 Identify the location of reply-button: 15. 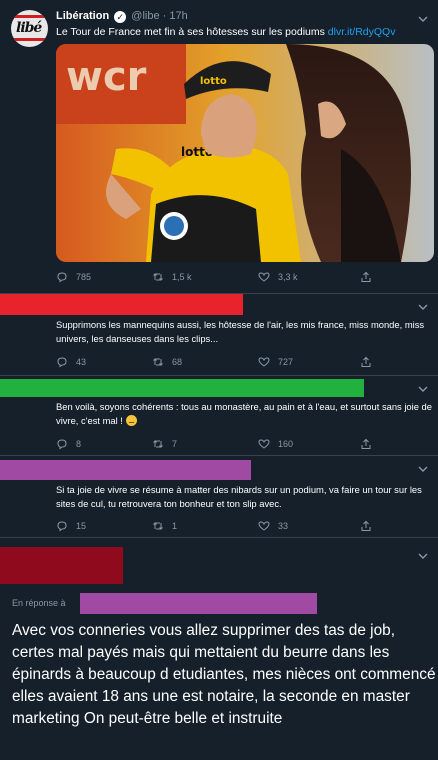
(71, 526).